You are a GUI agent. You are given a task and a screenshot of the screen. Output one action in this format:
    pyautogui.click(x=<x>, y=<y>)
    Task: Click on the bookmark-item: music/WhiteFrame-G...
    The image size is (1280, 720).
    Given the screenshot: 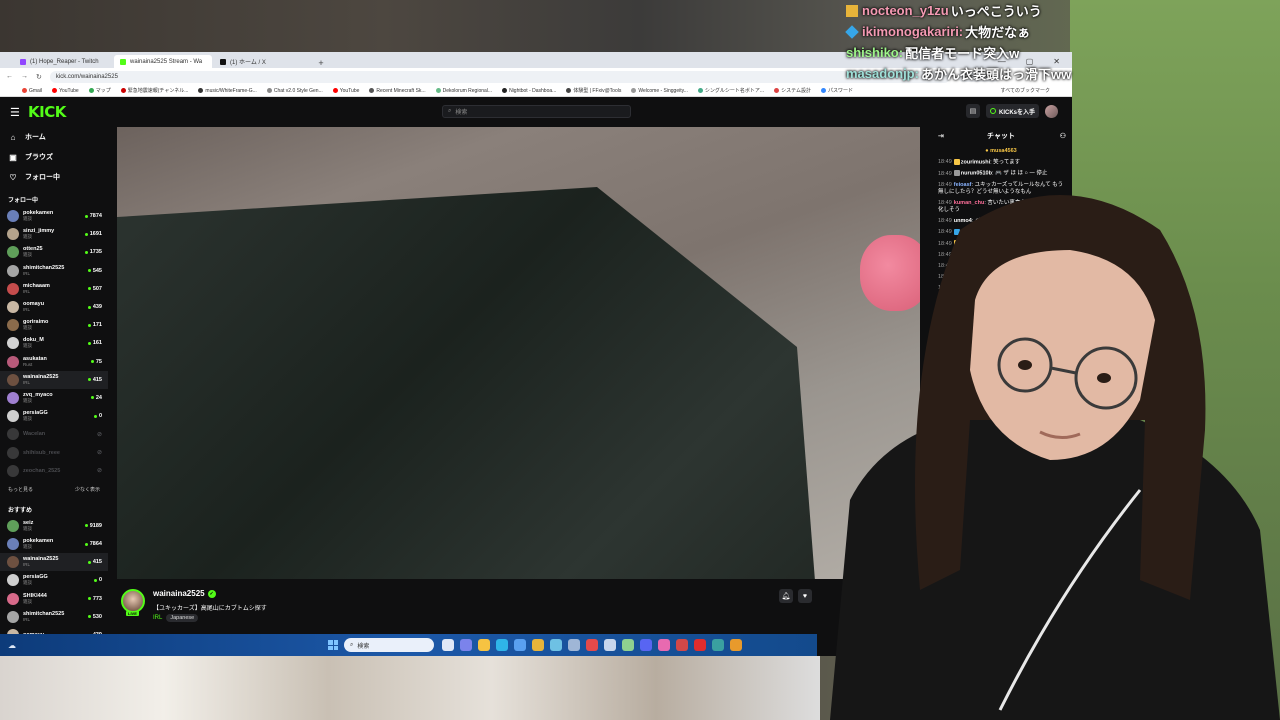 What is the action you would take?
    pyautogui.click(x=227, y=91)
    